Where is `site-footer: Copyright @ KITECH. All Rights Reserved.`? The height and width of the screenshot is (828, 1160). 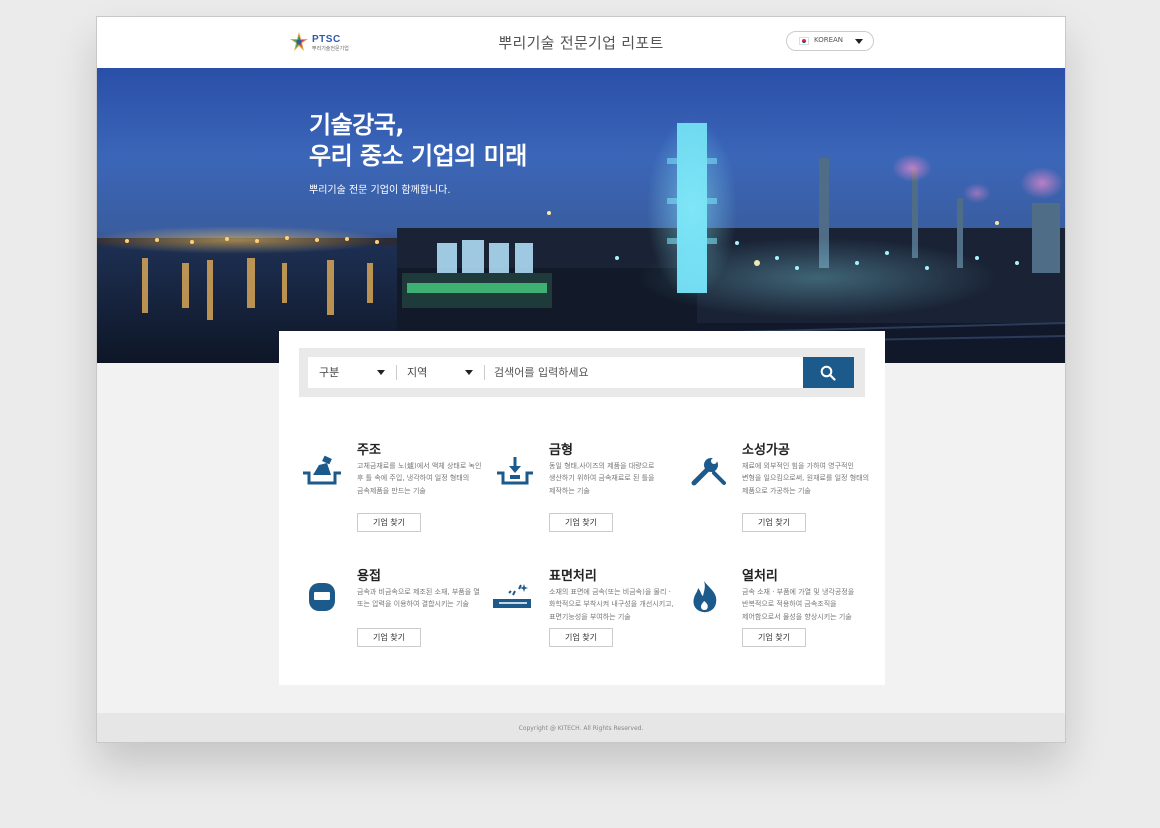
site-footer: Copyright @ KITECH. All Rights Reserved. is located at coordinates (581, 727).